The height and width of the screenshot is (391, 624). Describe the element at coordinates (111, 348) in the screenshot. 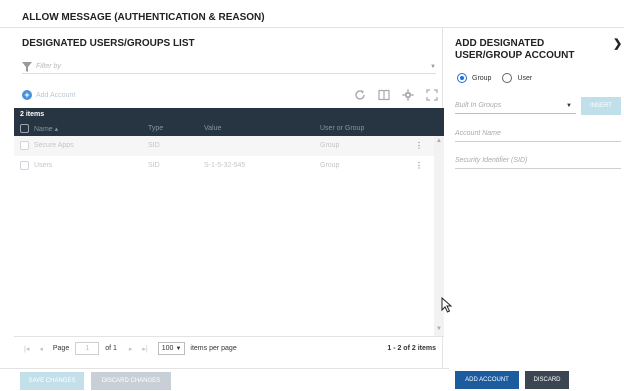

I see `page-of-label: of 1` at that location.